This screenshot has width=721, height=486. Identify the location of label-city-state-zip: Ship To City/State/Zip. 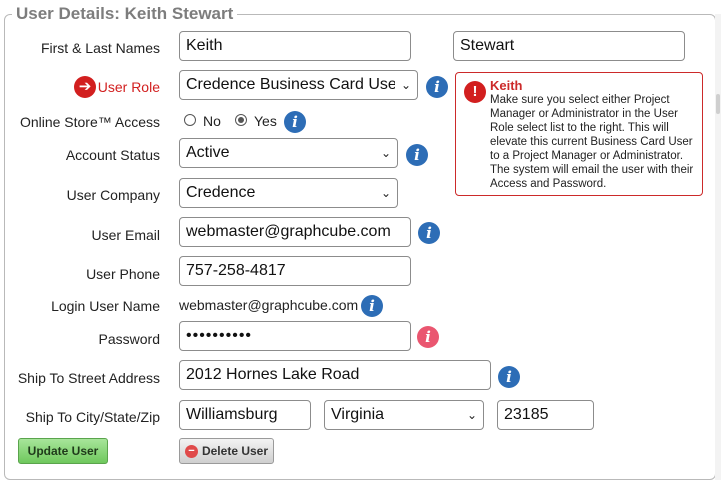
(92, 417).